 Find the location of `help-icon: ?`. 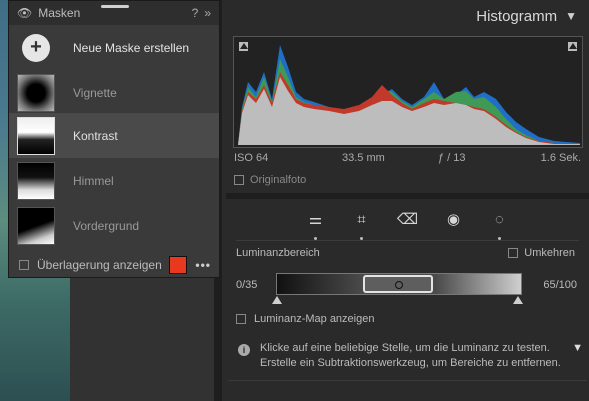

help-icon: ? is located at coordinates (195, 13).